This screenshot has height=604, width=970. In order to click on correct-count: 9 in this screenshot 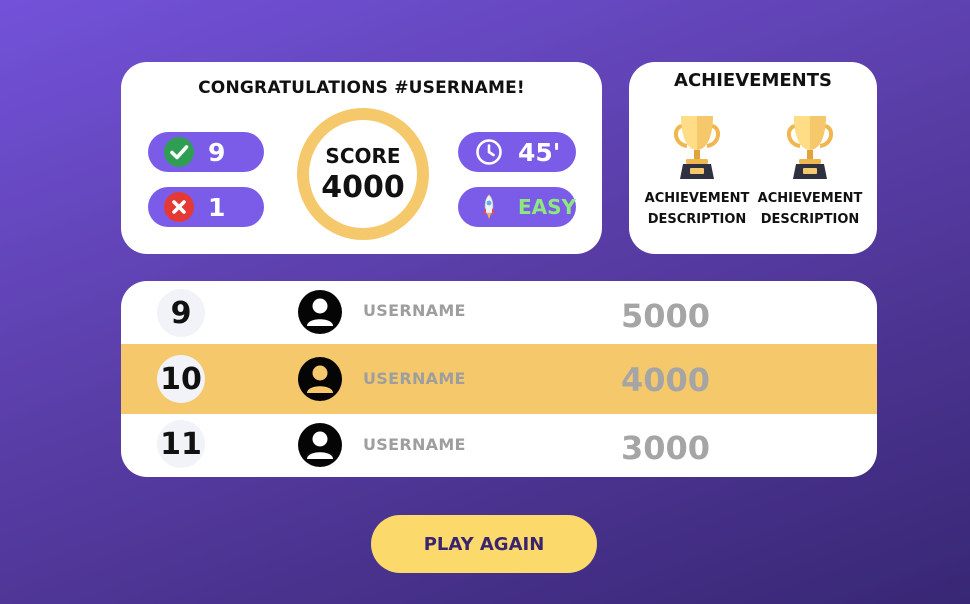, I will do `click(217, 152)`.